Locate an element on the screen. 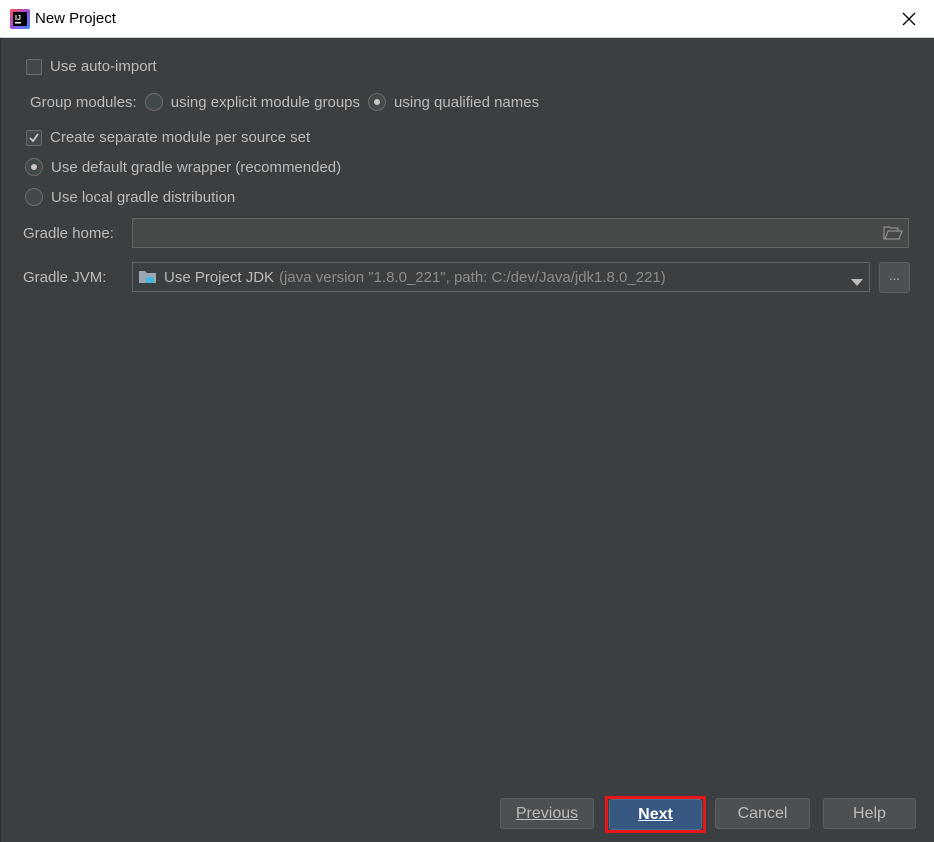 The width and height of the screenshot is (934, 842). close-button is located at coordinates (909, 19).